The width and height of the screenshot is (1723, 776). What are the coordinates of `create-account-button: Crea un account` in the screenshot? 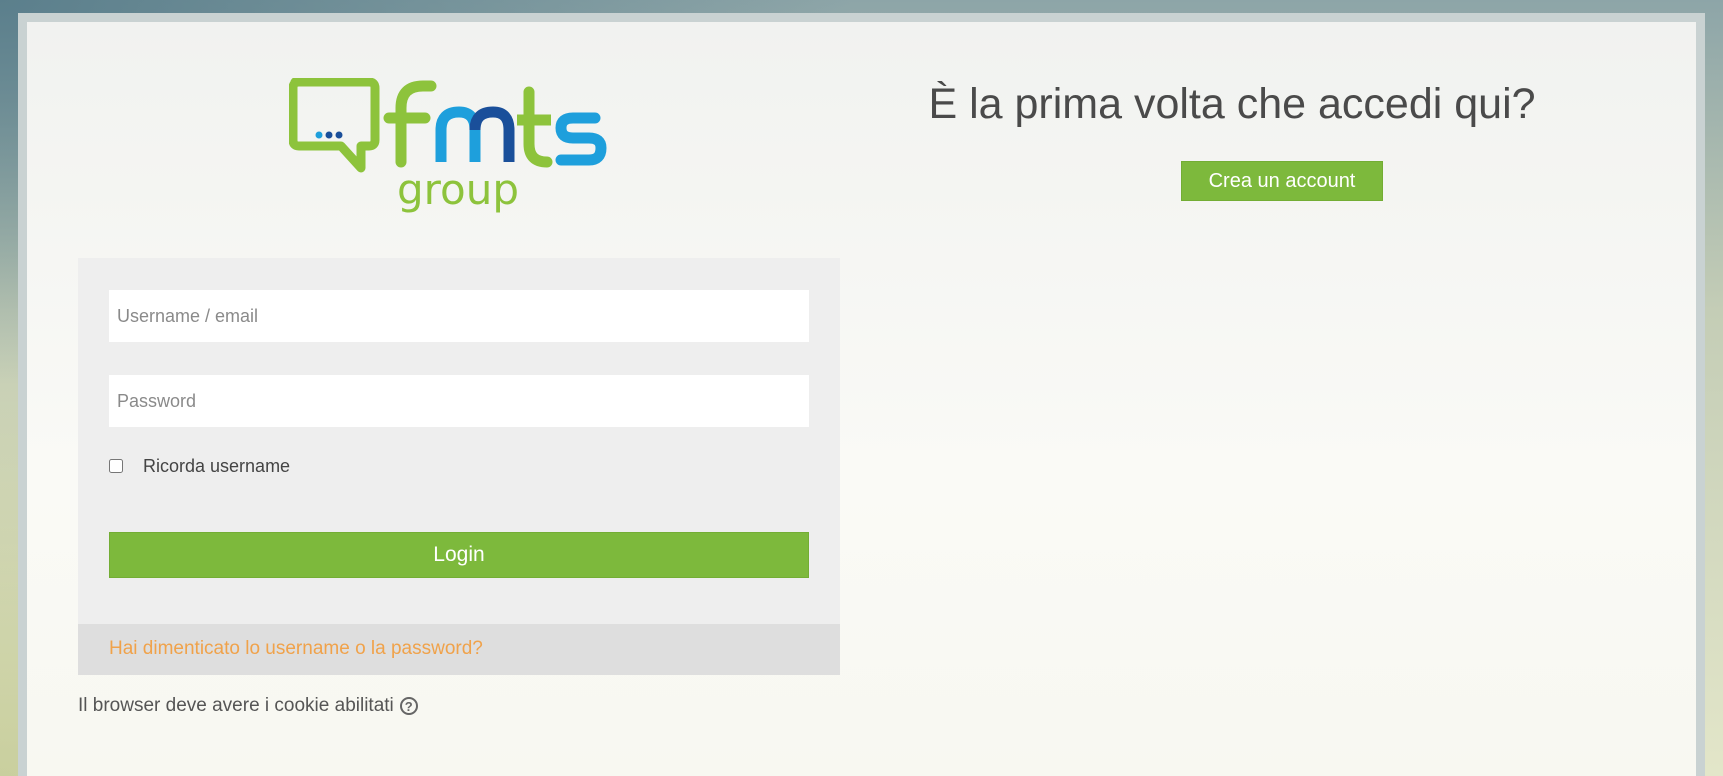 It's located at (1282, 181).